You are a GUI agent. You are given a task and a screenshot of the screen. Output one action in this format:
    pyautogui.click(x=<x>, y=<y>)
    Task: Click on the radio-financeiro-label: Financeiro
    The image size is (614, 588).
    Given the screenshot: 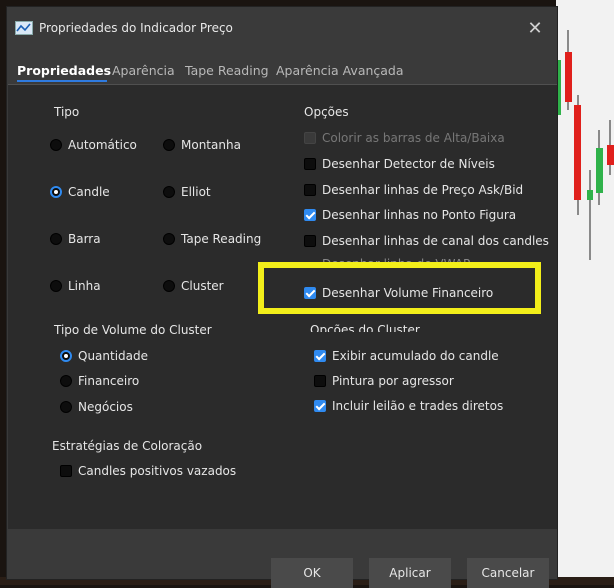 What is the action you would take?
    pyautogui.click(x=109, y=381)
    